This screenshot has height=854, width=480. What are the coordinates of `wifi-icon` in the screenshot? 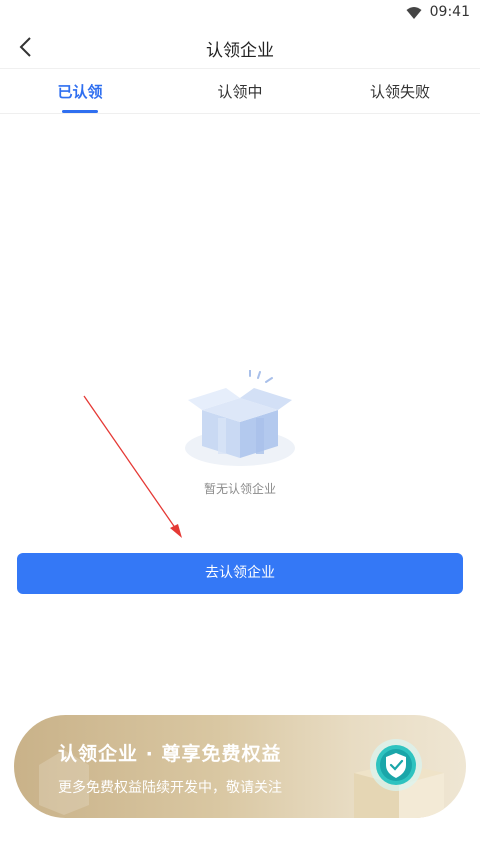 It's located at (414, 13).